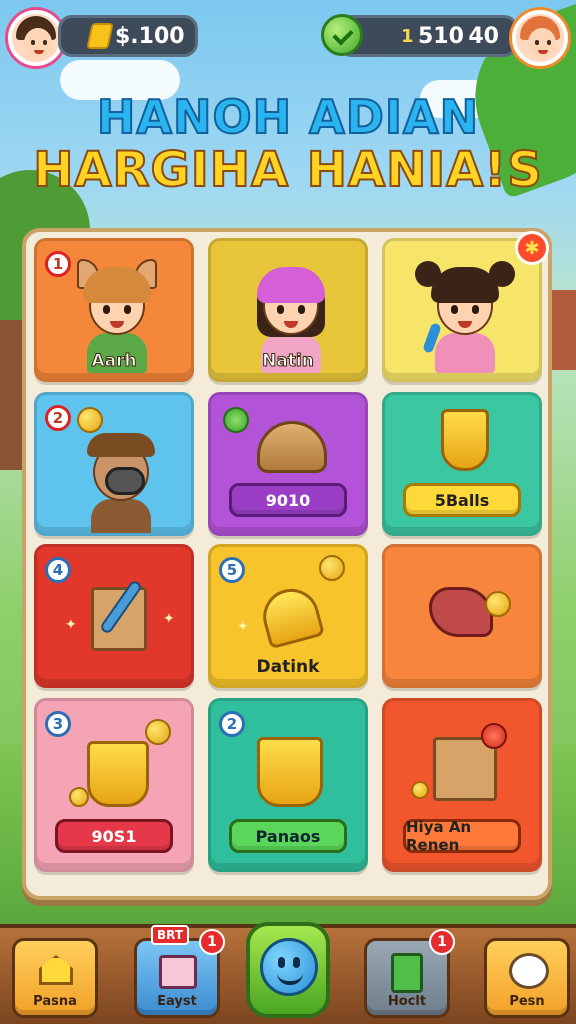 The height and width of the screenshot is (1024, 576). I want to click on level-badge: 3, so click(58, 724).